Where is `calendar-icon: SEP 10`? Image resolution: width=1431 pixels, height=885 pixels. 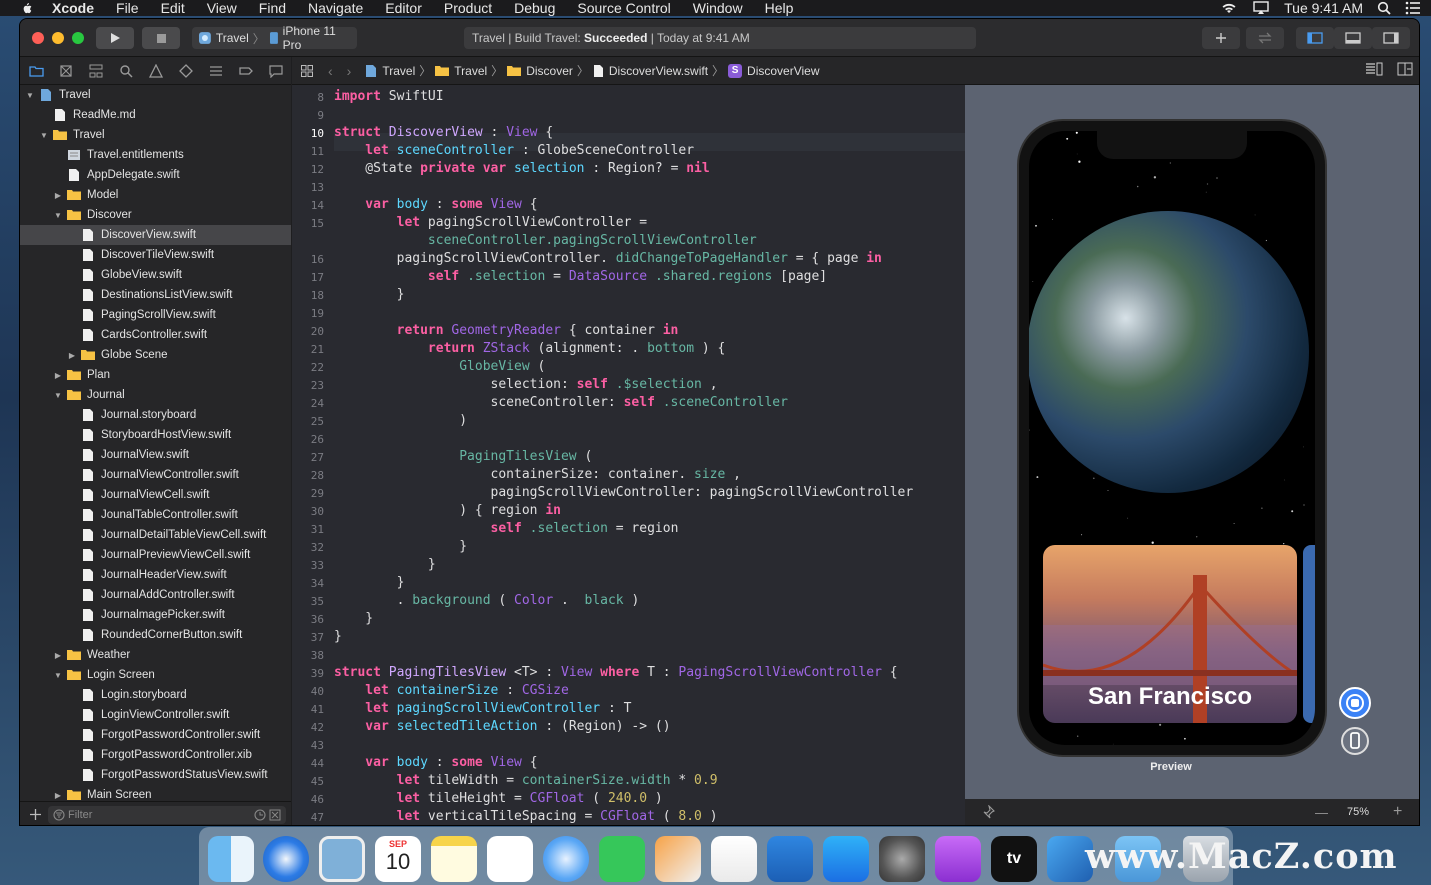
calendar-icon: SEP 10 is located at coordinates (398, 859).